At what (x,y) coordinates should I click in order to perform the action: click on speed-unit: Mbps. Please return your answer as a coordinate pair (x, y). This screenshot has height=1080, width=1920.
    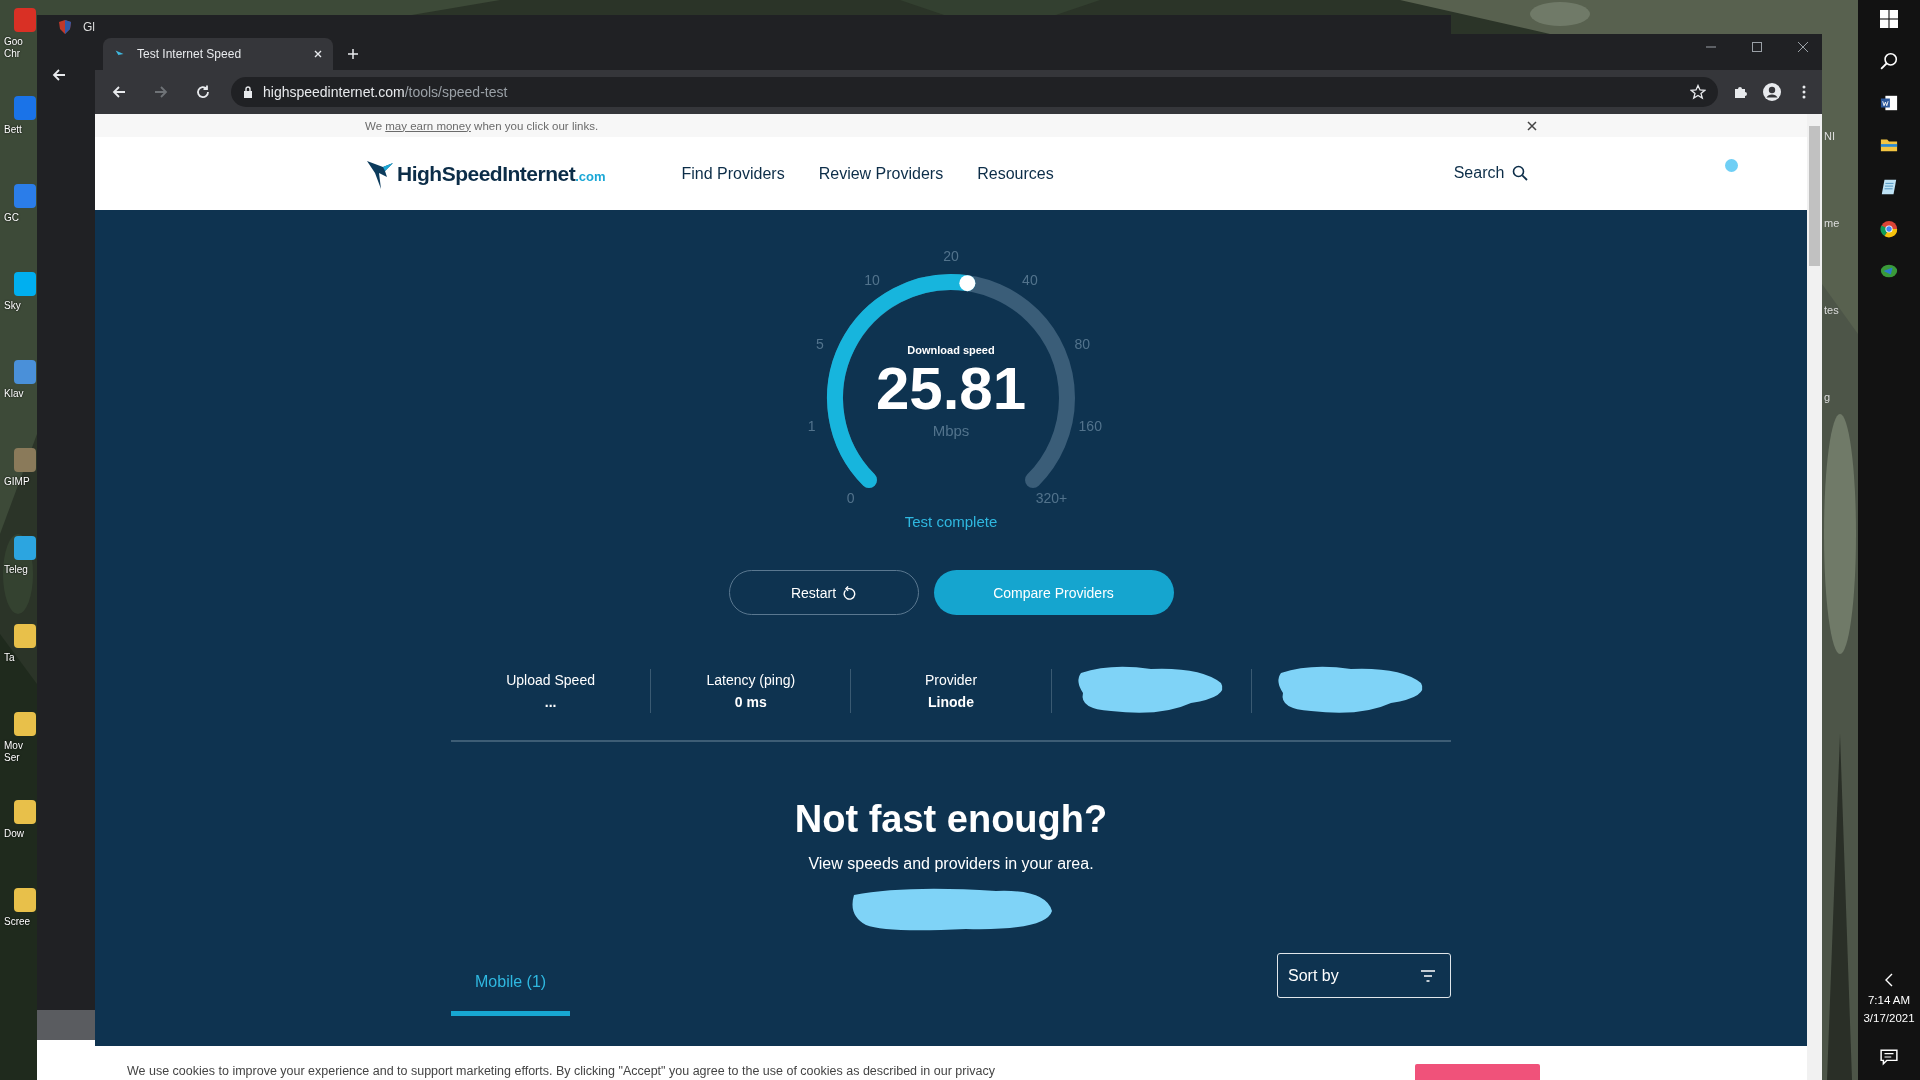
    Looking at the image, I should click on (951, 430).